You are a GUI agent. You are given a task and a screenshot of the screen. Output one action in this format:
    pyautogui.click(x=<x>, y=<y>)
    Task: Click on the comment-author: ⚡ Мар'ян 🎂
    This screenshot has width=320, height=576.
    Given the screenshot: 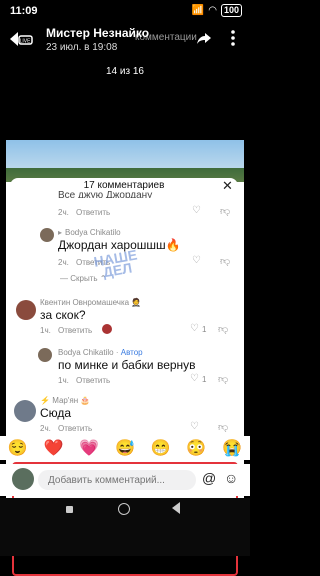 What is the action you would take?
    pyautogui.click(x=65, y=400)
    